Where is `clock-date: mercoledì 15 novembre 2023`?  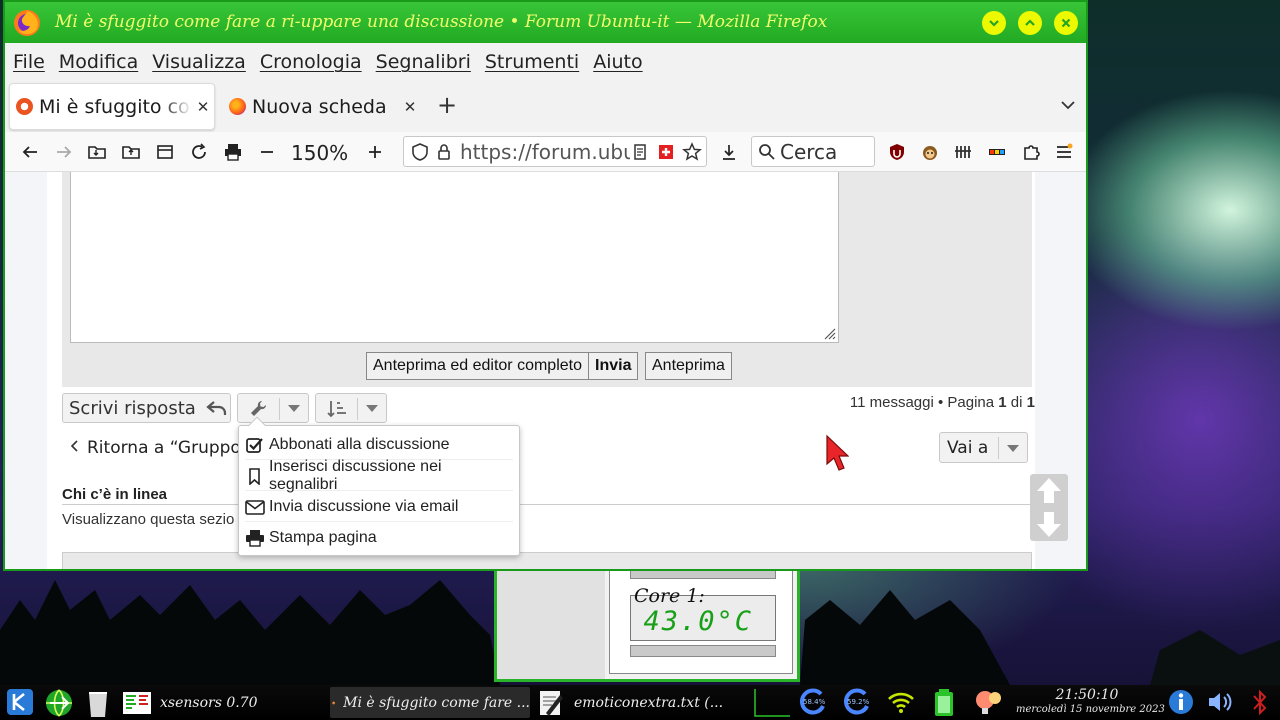 clock-date: mercoledì 15 novembre 2023 is located at coordinates (1090, 709).